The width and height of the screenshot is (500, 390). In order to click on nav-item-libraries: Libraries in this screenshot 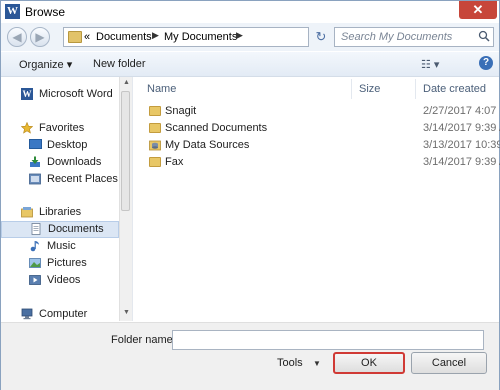, I will do `click(60, 212)`.